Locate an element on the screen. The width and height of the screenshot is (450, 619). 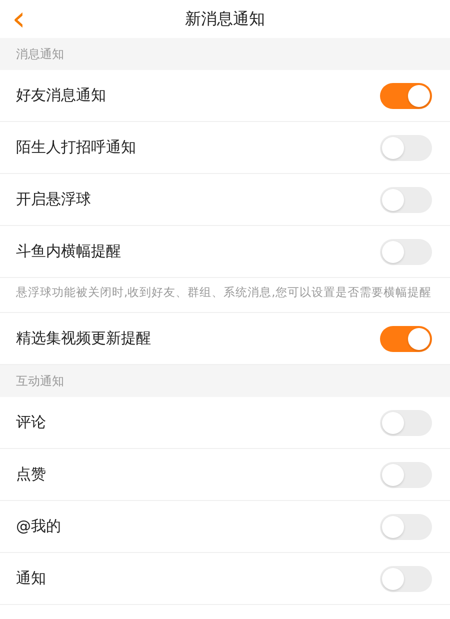
page-title: 新消息通知 is located at coordinates (225, 19).